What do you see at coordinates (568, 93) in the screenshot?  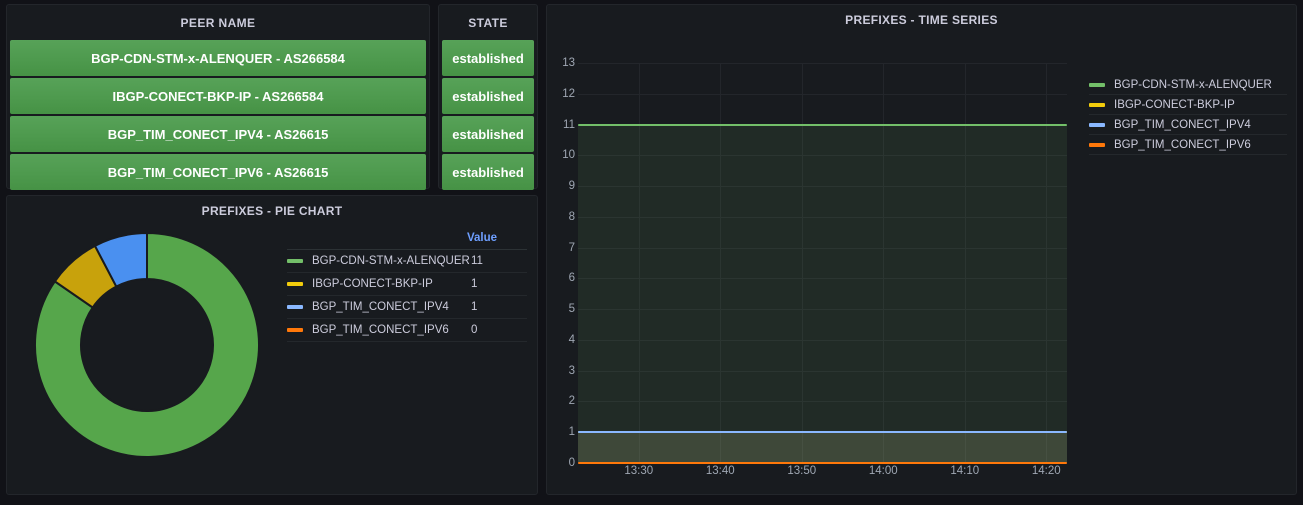 I see `y-axis-tick-label: 12` at bounding box center [568, 93].